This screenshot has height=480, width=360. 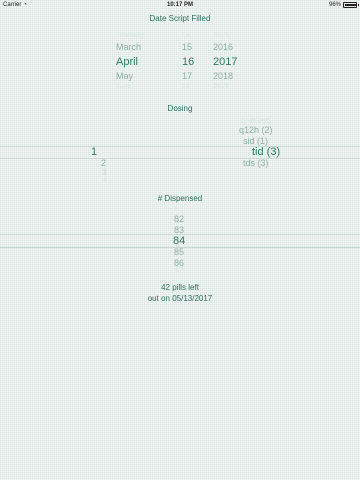 I want to click on day-option: 17, so click(x=187, y=76).